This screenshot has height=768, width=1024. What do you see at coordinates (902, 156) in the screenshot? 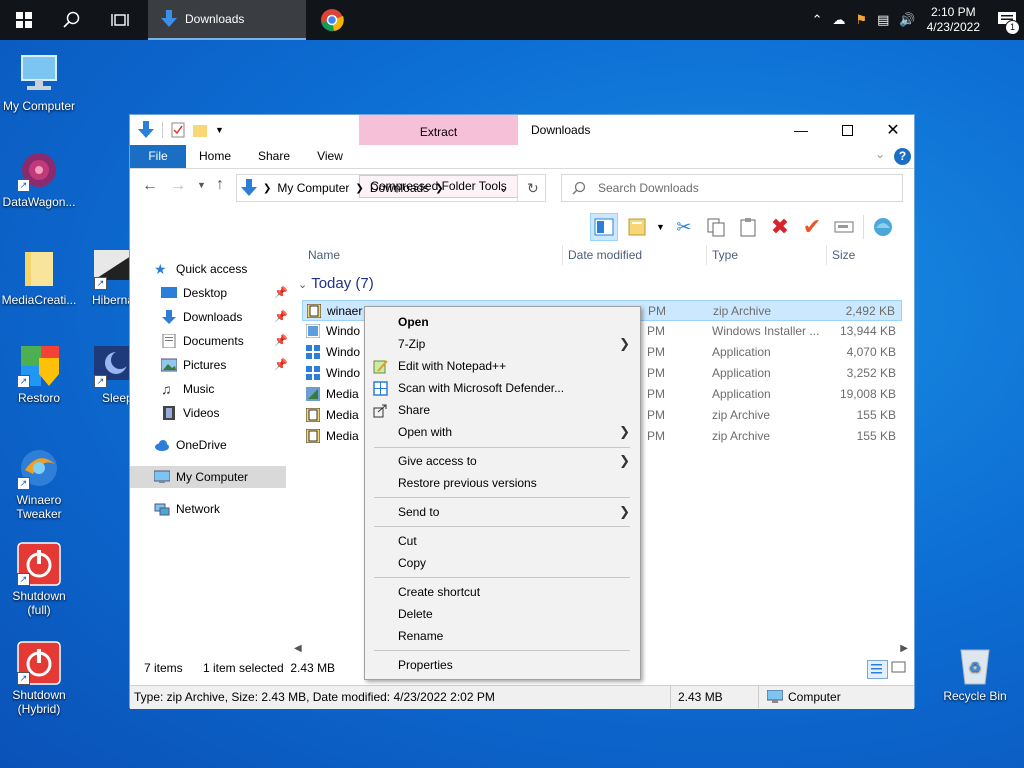
I see `help-icon: ?` at bounding box center [902, 156].